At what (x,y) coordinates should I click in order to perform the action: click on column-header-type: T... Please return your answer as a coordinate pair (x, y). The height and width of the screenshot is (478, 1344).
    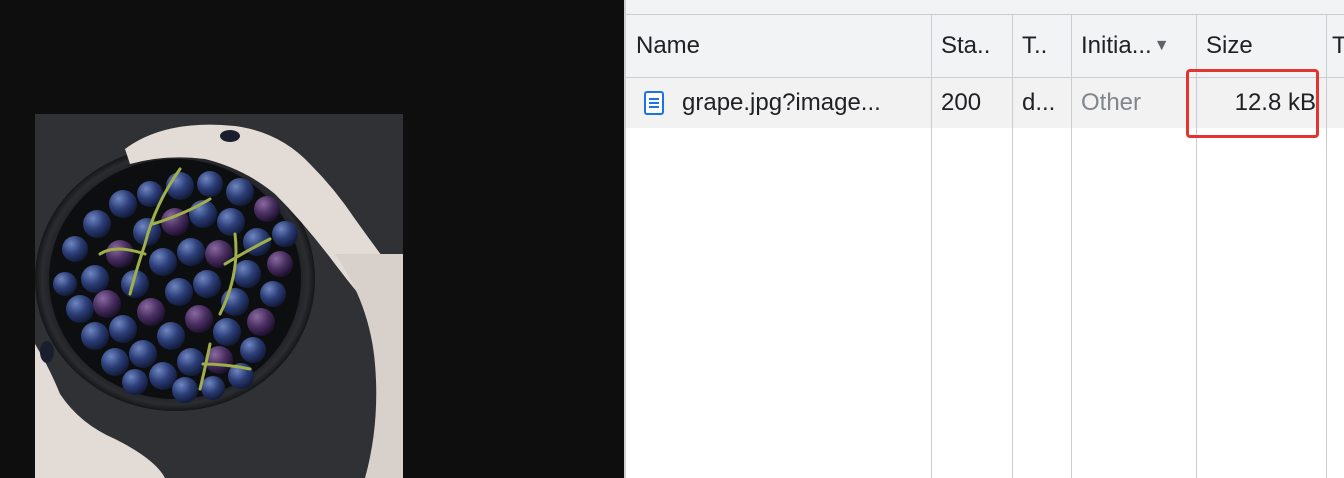
    Looking at the image, I should click on (1041, 46).